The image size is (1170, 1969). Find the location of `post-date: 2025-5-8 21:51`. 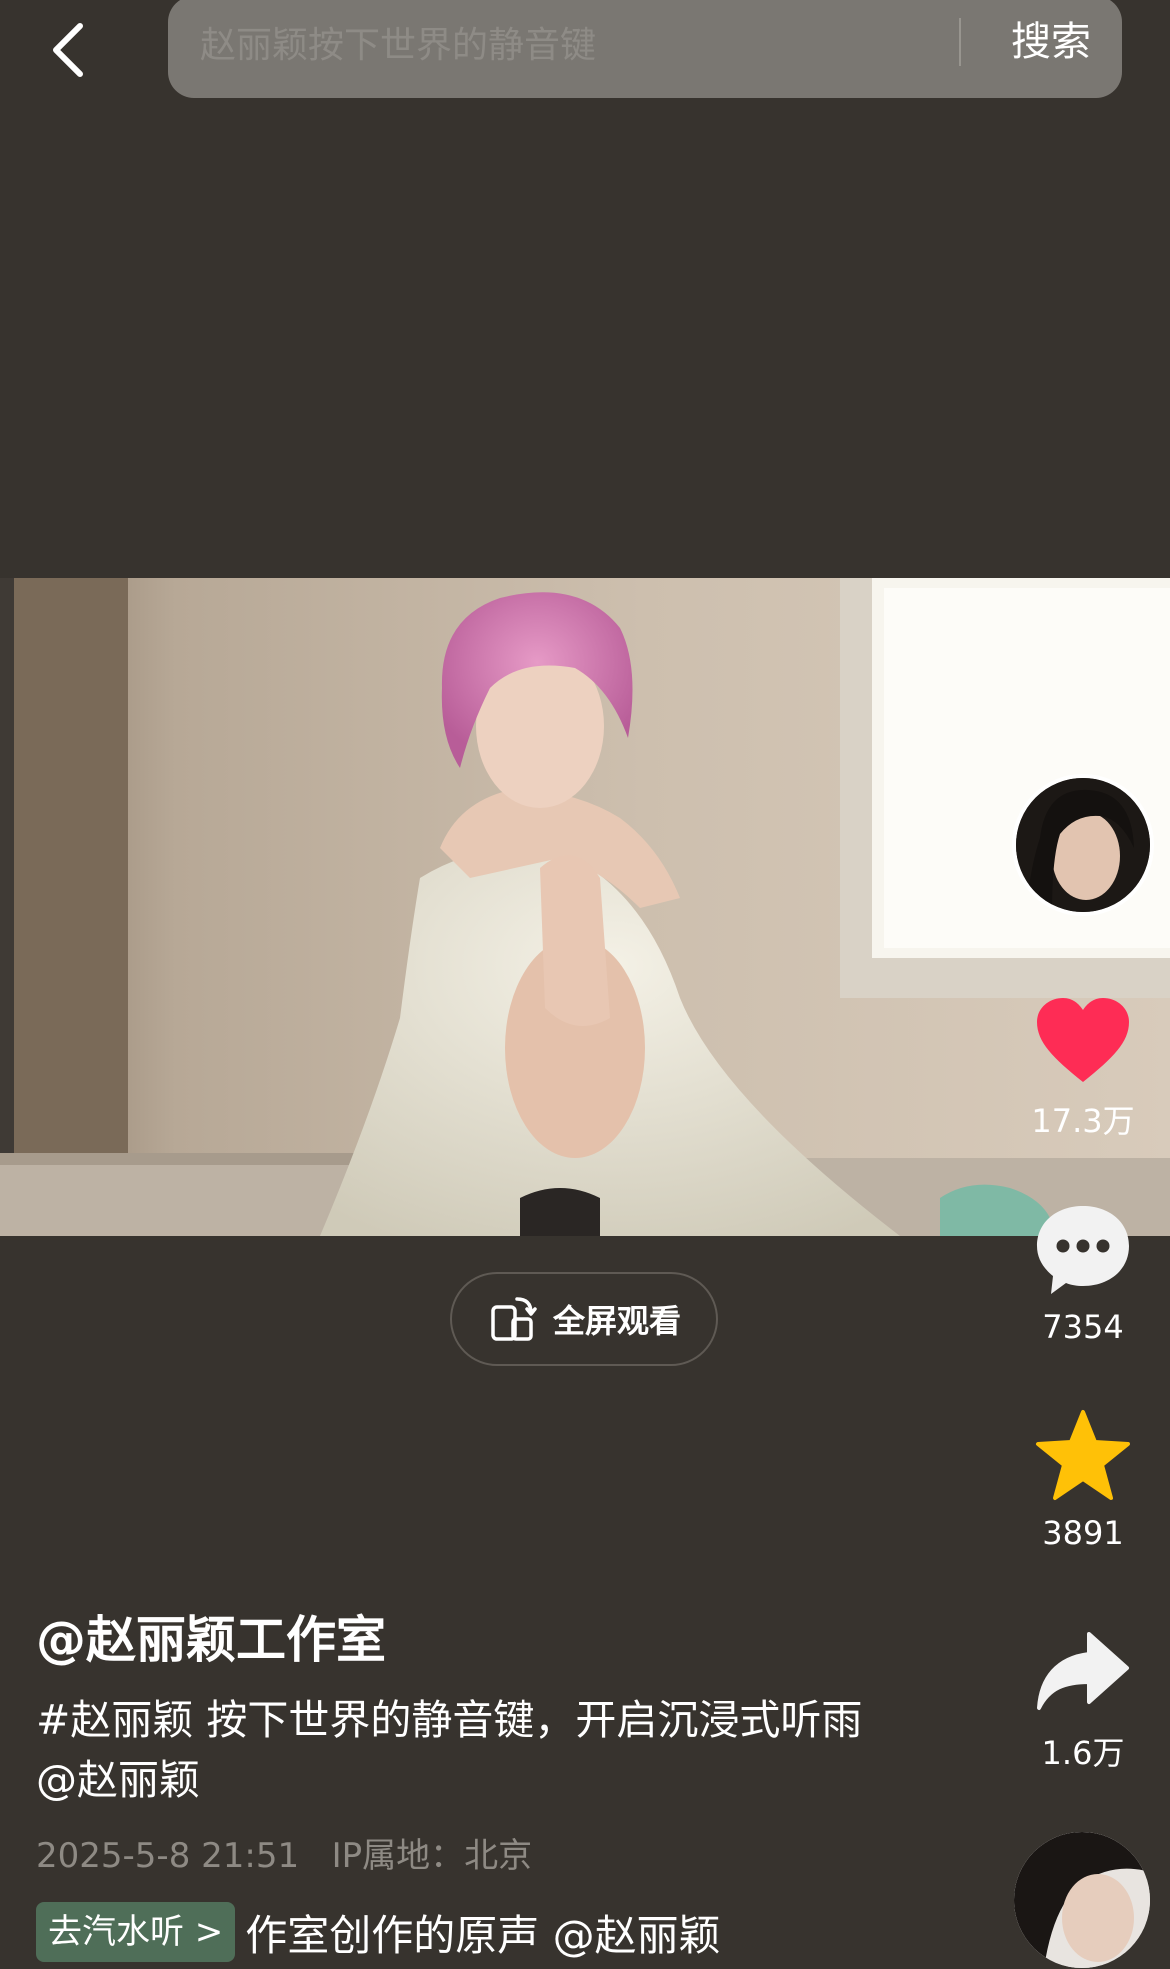

post-date: 2025-5-8 21:51 is located at coordinates (168, 1856).